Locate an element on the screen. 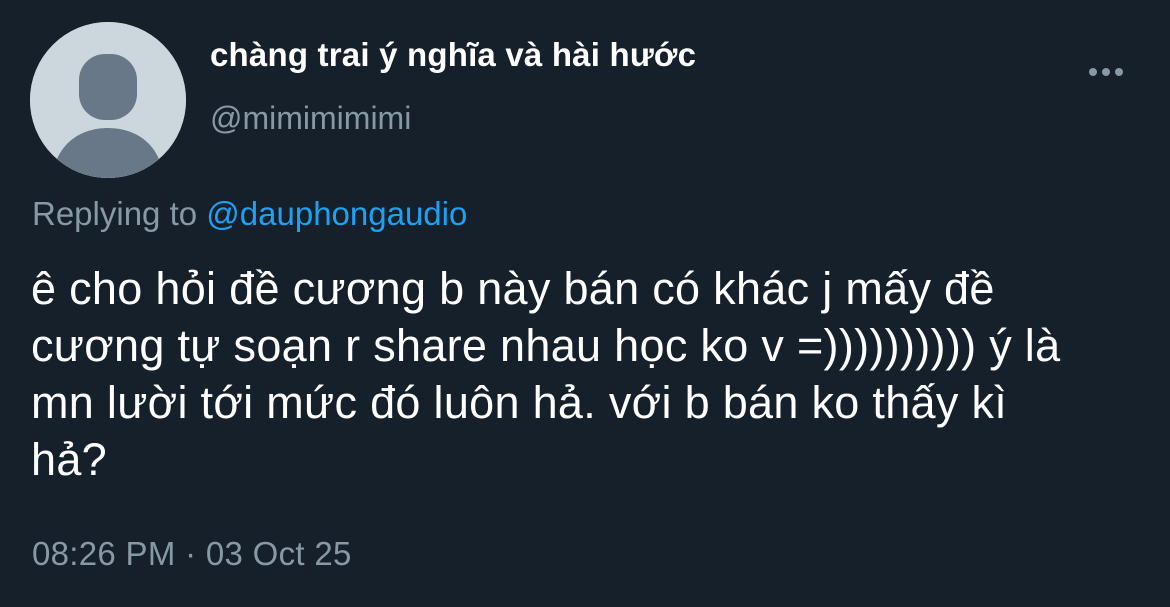 The image size is (1170, 607). replying-to-label: Replying to is located at coordinates (115, 213).